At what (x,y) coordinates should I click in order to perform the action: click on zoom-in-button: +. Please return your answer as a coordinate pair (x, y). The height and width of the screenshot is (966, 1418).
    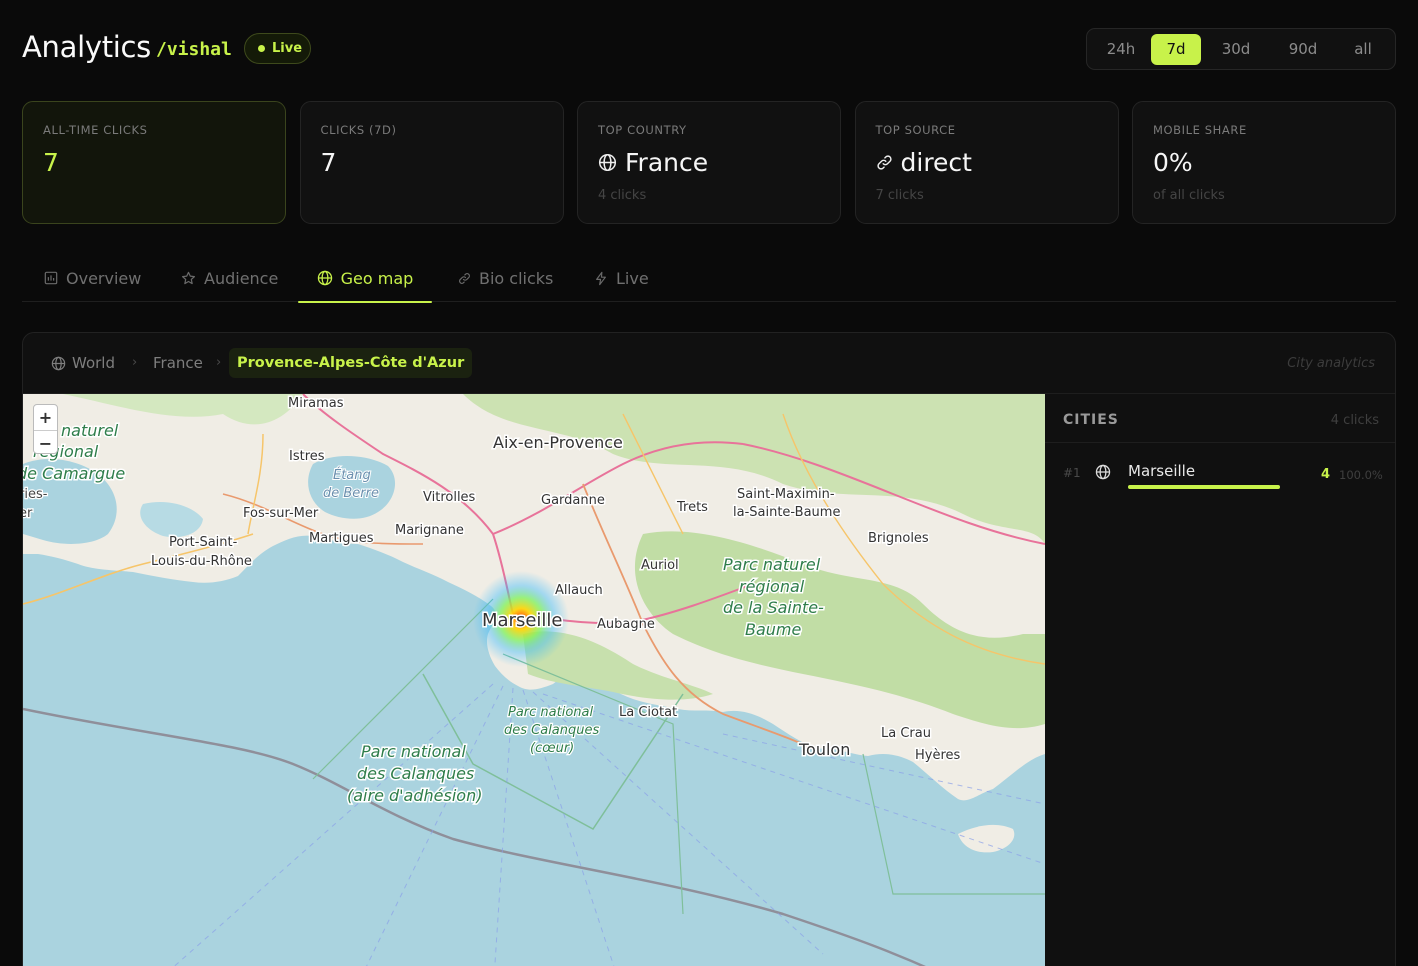
    Looking at the image, I should click on (45, 417).